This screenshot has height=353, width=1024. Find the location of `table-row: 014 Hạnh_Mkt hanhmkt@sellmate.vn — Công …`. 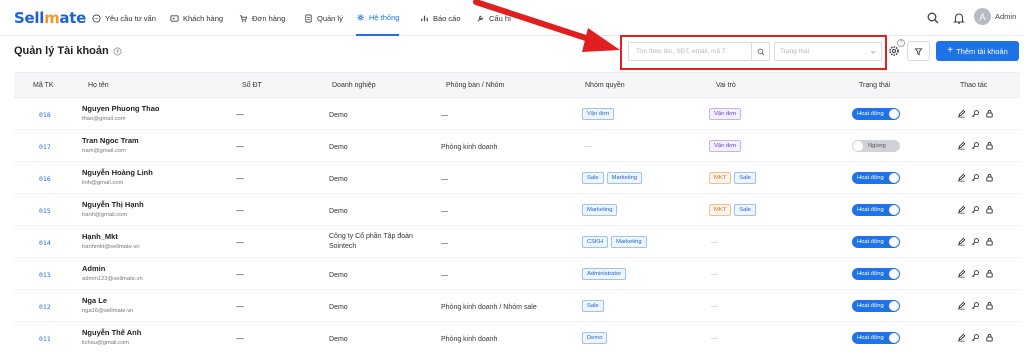

table-row: 014 Hạnh_Mkt hanhmkt@sellmate.vn — Công … is located at coordinates (517, 242).